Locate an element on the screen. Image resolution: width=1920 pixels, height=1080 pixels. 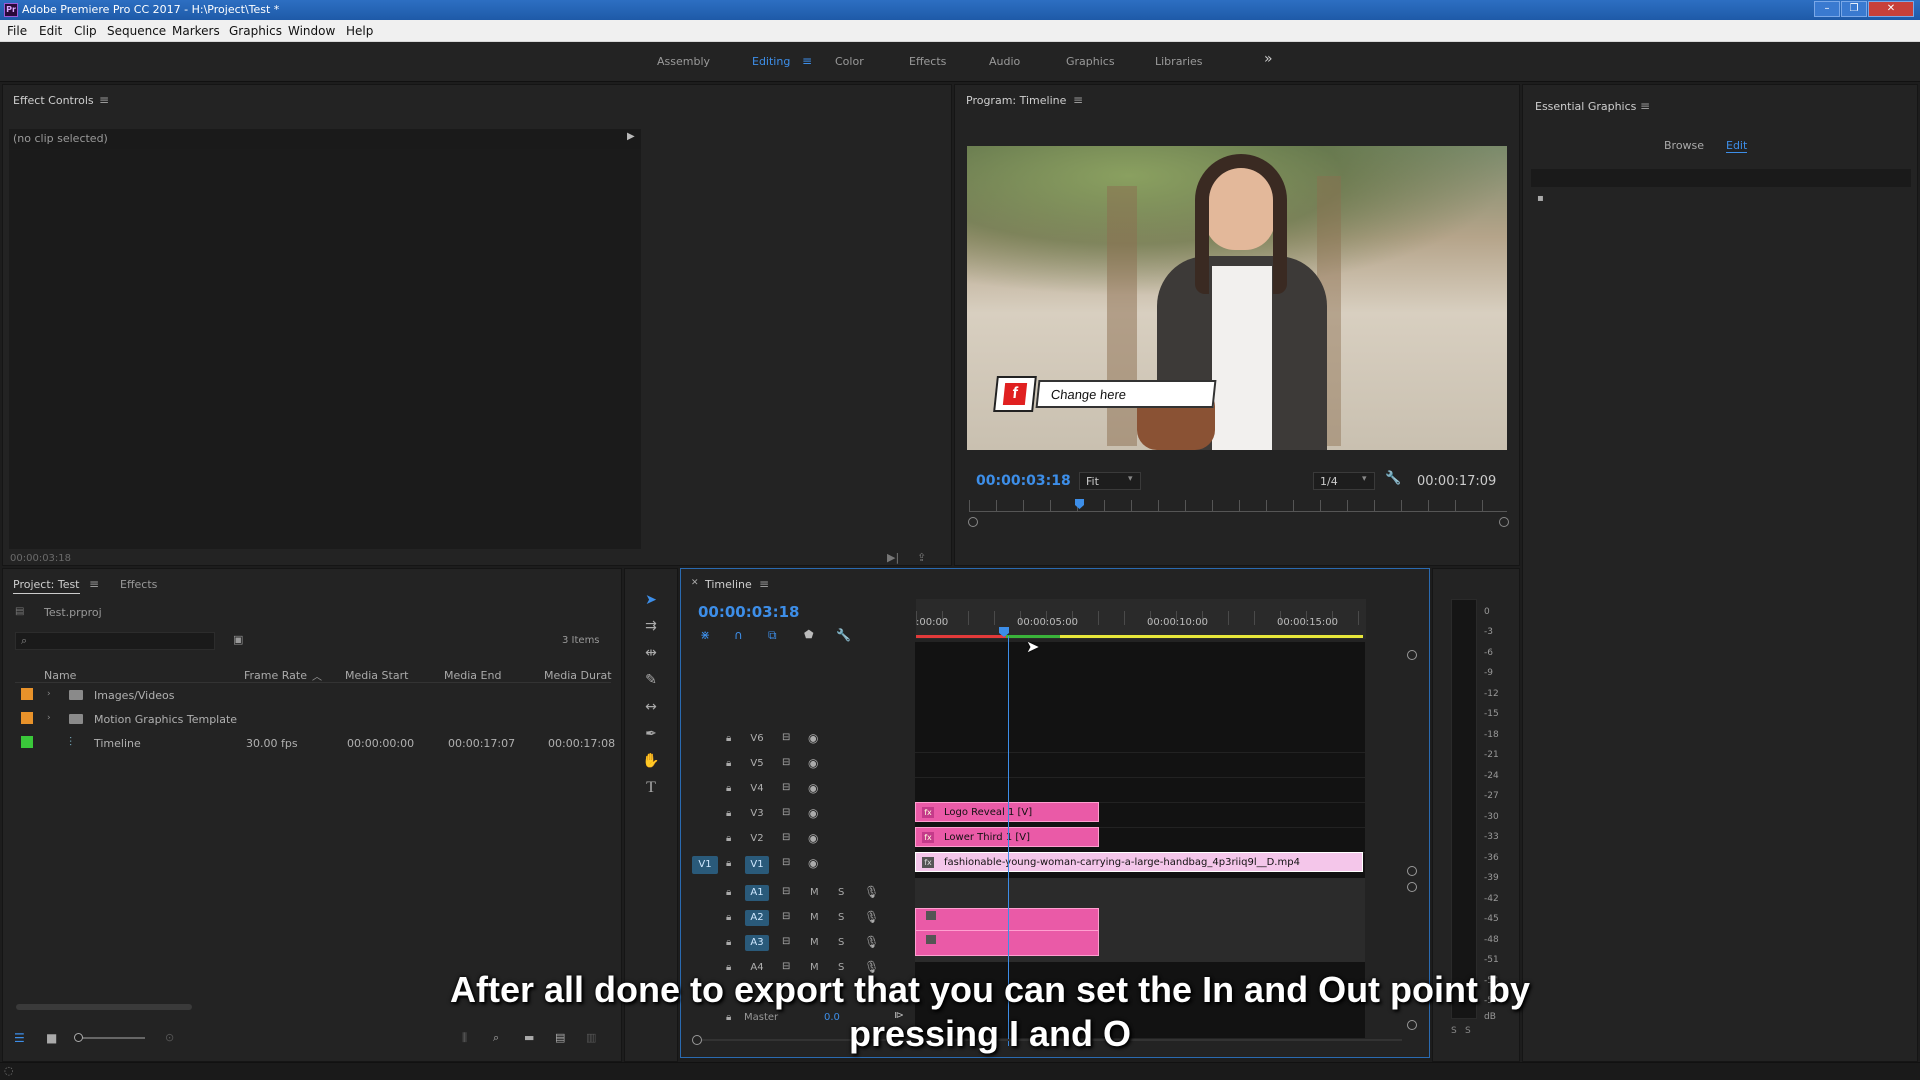
column-name: Name is located at coordinates (60, 675).